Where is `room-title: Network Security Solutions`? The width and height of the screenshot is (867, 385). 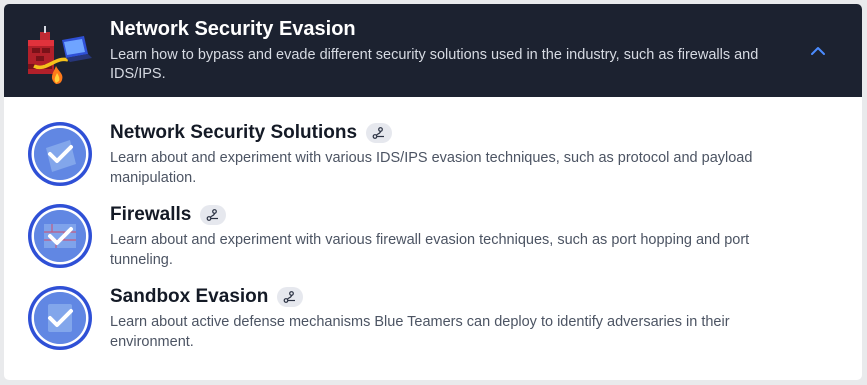
room-title: Network Security Solutions is located at coordinates (234, 132).